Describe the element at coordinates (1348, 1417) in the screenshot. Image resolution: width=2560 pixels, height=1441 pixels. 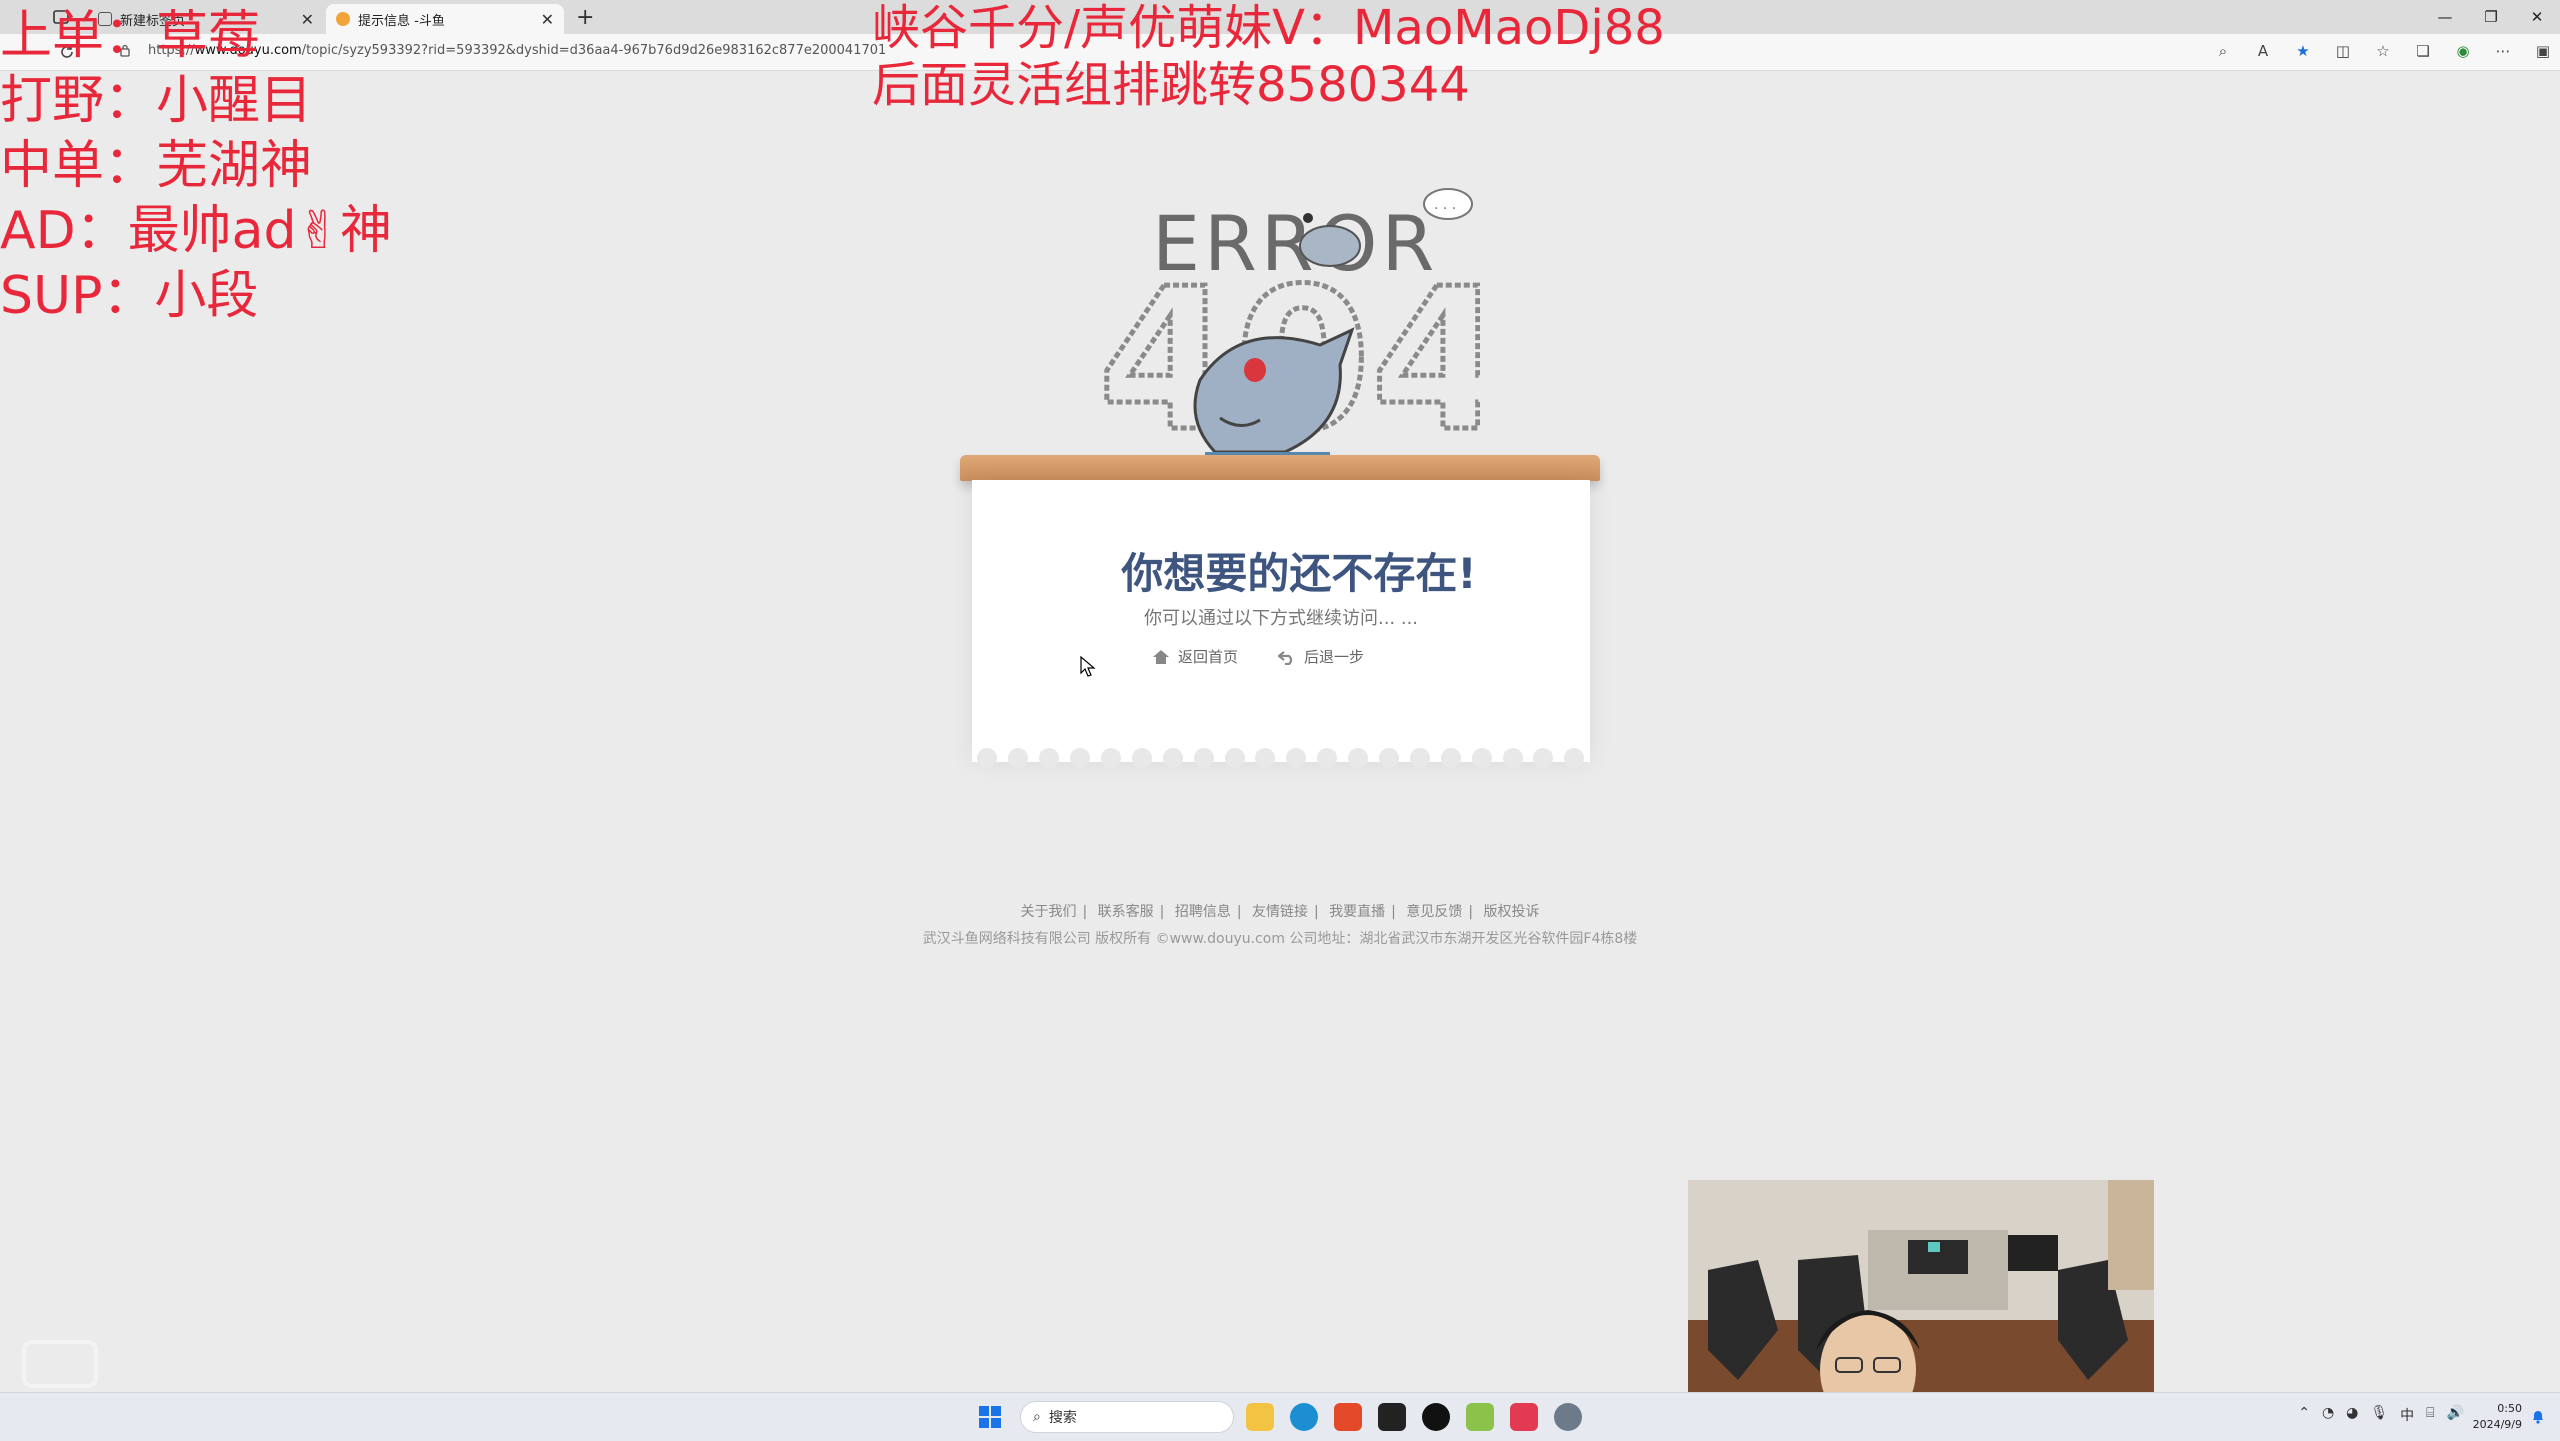
I see `douyu-app-icon` at that location.